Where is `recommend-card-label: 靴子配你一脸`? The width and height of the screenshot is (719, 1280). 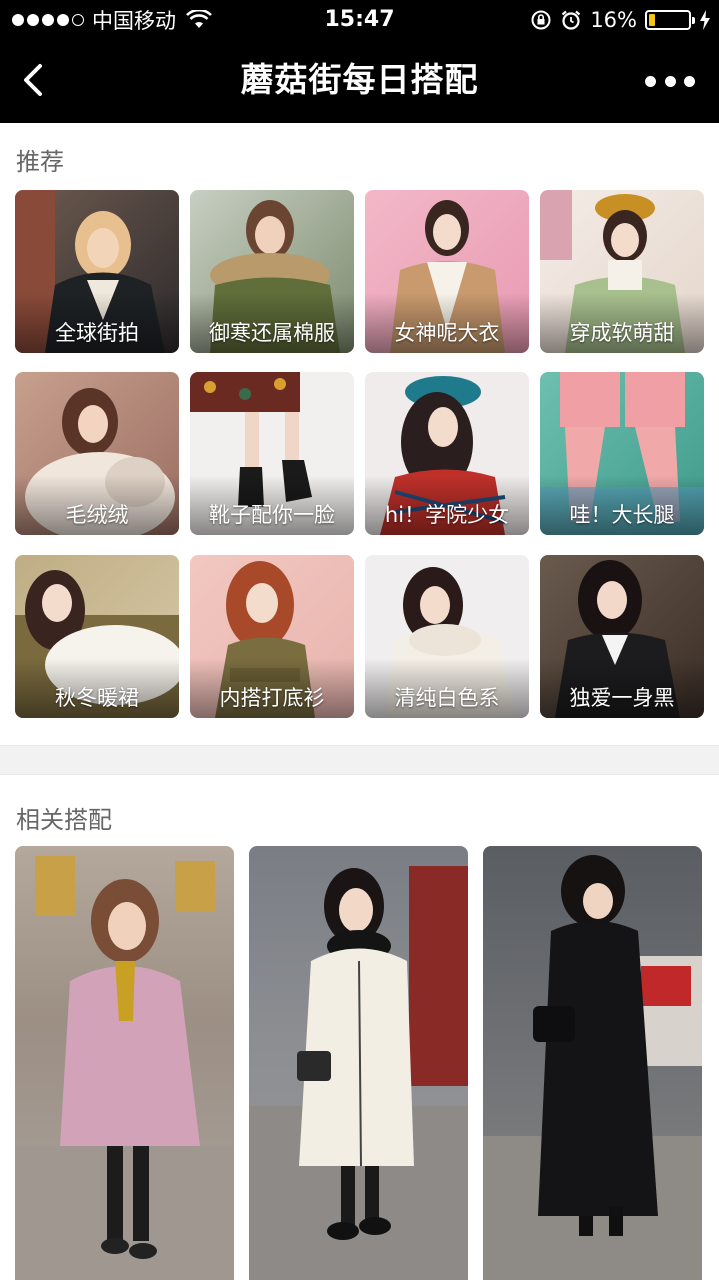 recommend-card-label: 靴子配你一脸 is located at coordinates (272, 515).